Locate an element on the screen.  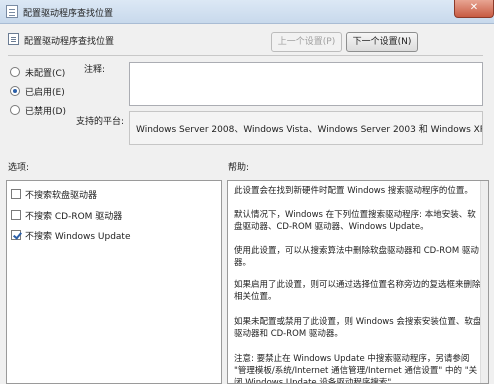
help-section-label: 帮助: is located at coordinates (239, 168).